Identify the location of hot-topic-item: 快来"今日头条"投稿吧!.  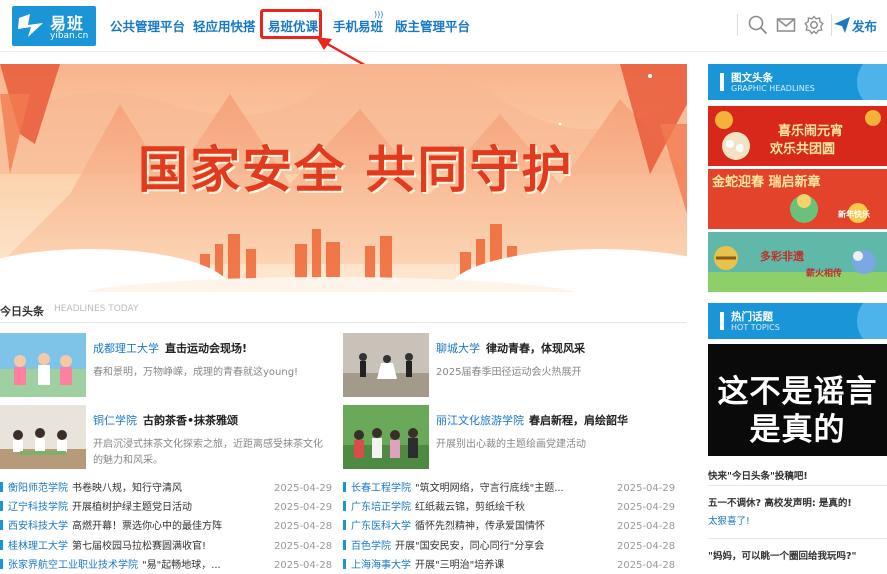
(758, 475).